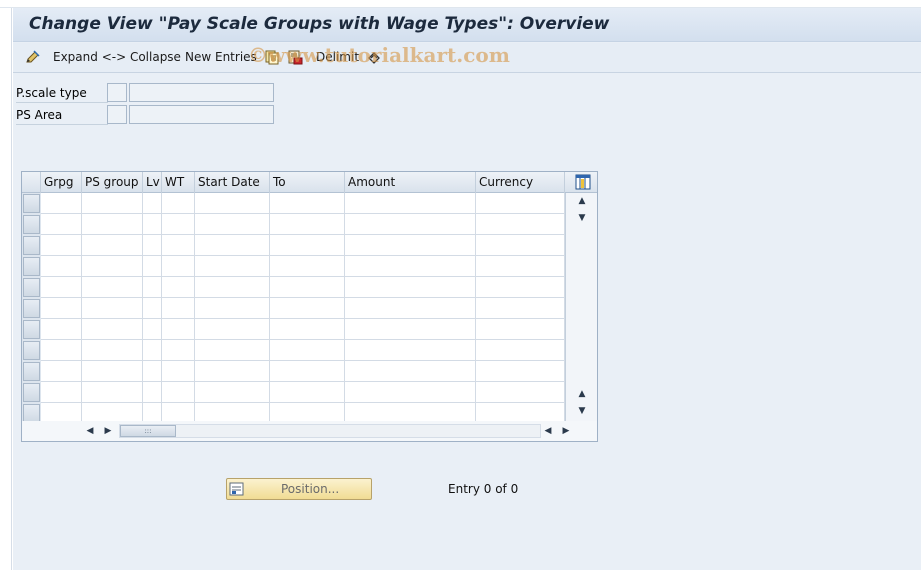 The height and width of the screenshot is (570, 921). What do you see at coordinates (583, 182) in the screenshot?
I see `table-settings-icon` at bounding box center [583, 182].